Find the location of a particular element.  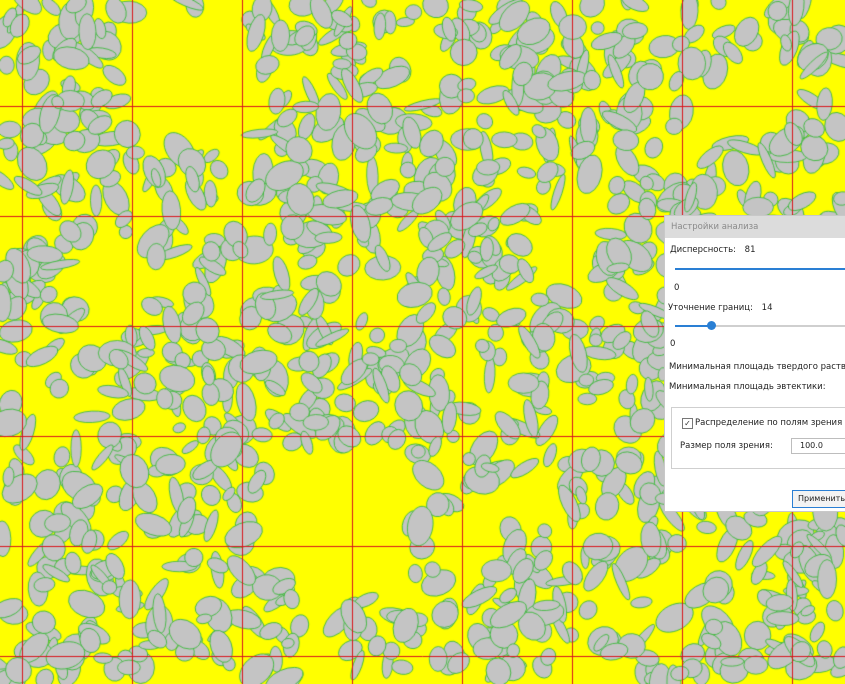

min-eutectic-area-label: Минимальная площадь эвтектики: is located at coordinates (747, 387).